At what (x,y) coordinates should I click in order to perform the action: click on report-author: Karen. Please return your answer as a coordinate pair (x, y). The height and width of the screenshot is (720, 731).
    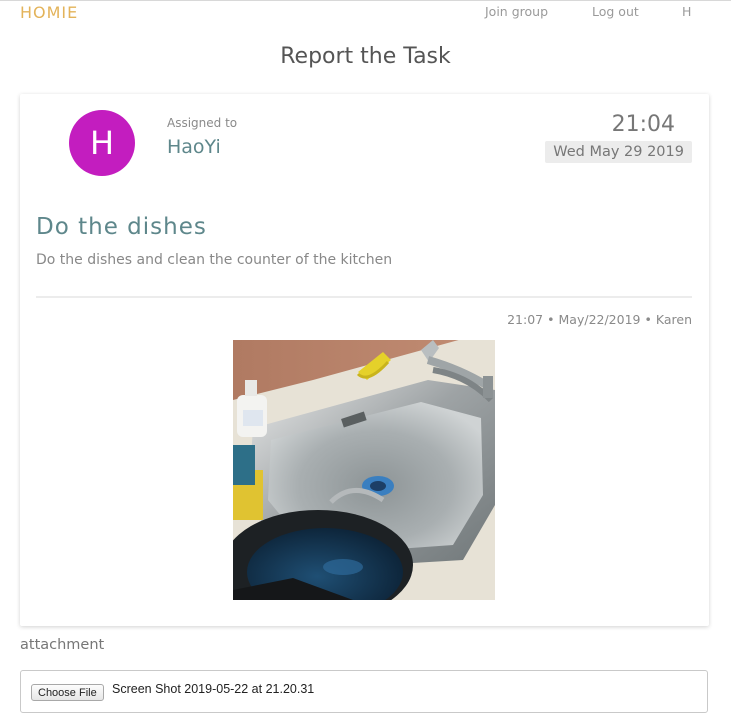
    Looking at the image, I should click on (673, 319).